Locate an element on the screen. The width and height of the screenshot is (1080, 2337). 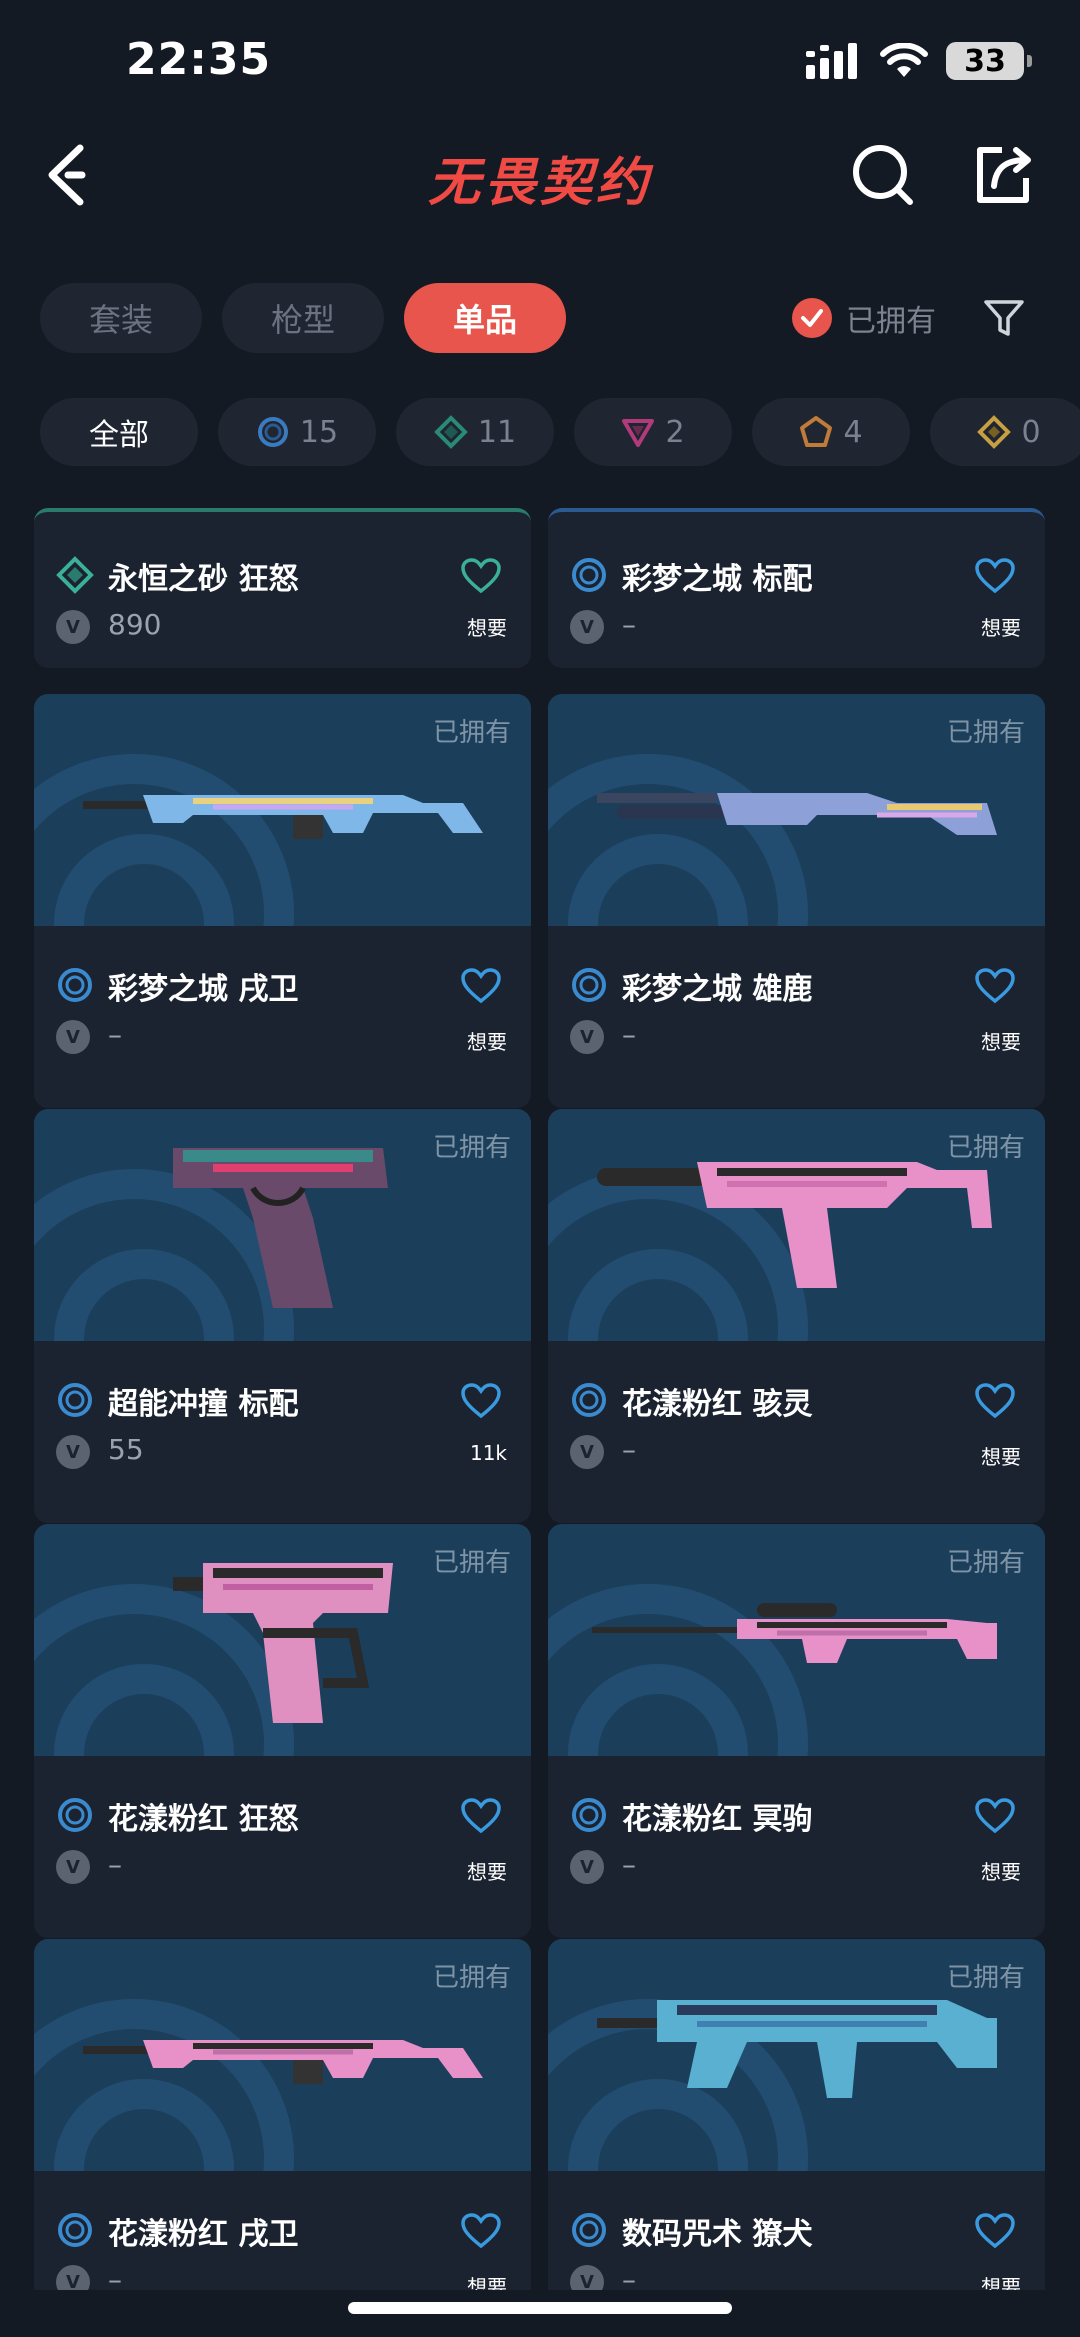
tab-weapon-types: 枪型 is located at coordinates (303, 318).